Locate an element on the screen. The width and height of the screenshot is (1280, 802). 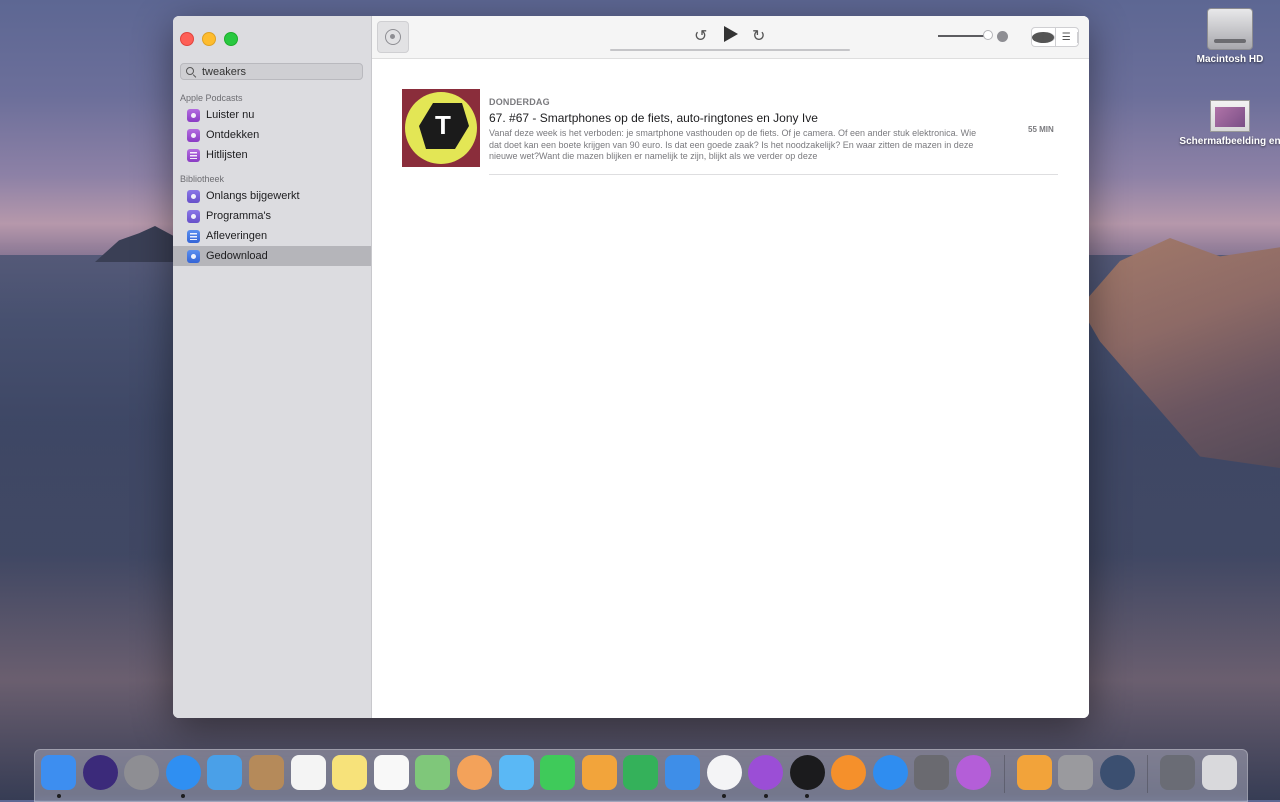
play-icon is located at coordinates (731, 34).